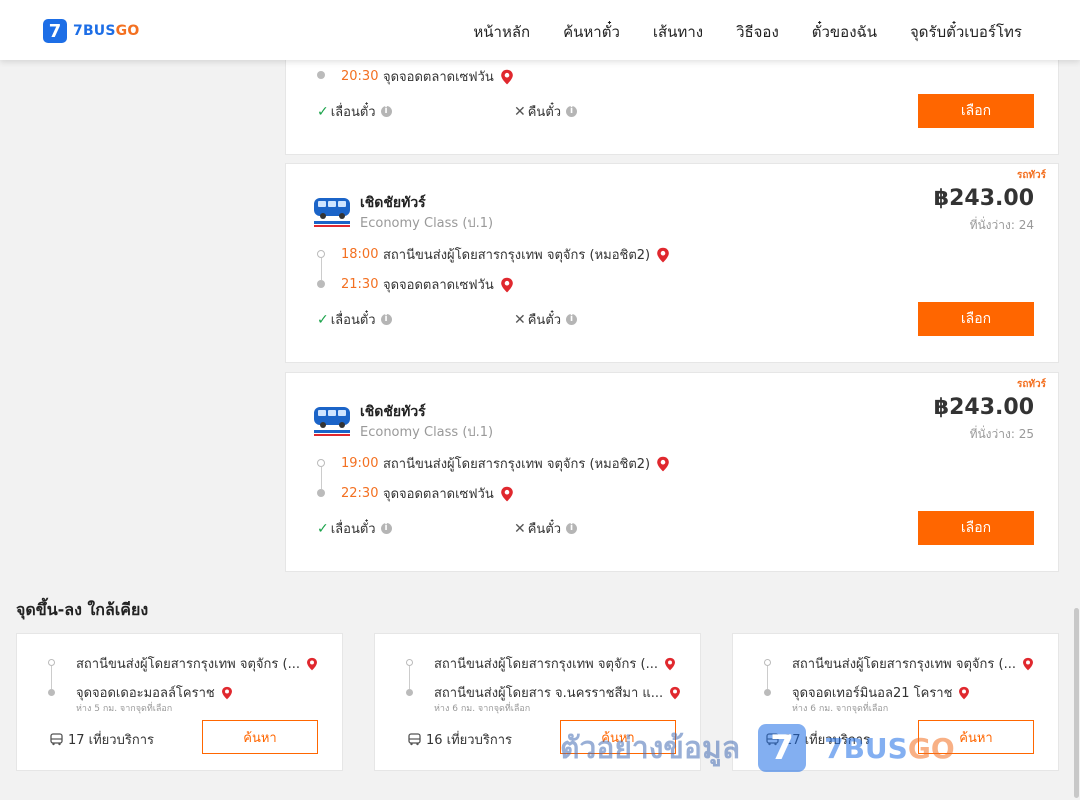 The image size is (1080, 800). I want to click on arrival-time: 21:30, so click(360, 284).